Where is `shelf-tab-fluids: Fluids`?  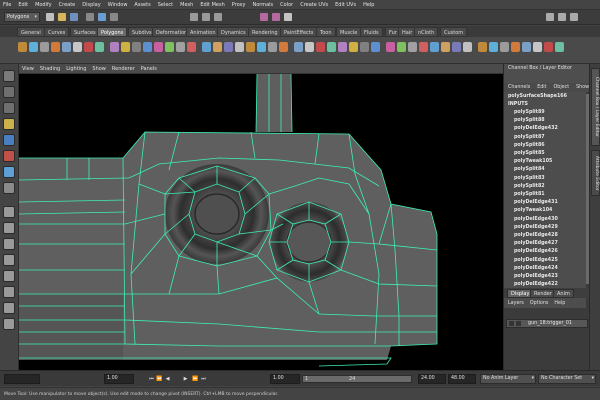 shelf-tab-fluids: Fluids is located at coordinates (371, 32).